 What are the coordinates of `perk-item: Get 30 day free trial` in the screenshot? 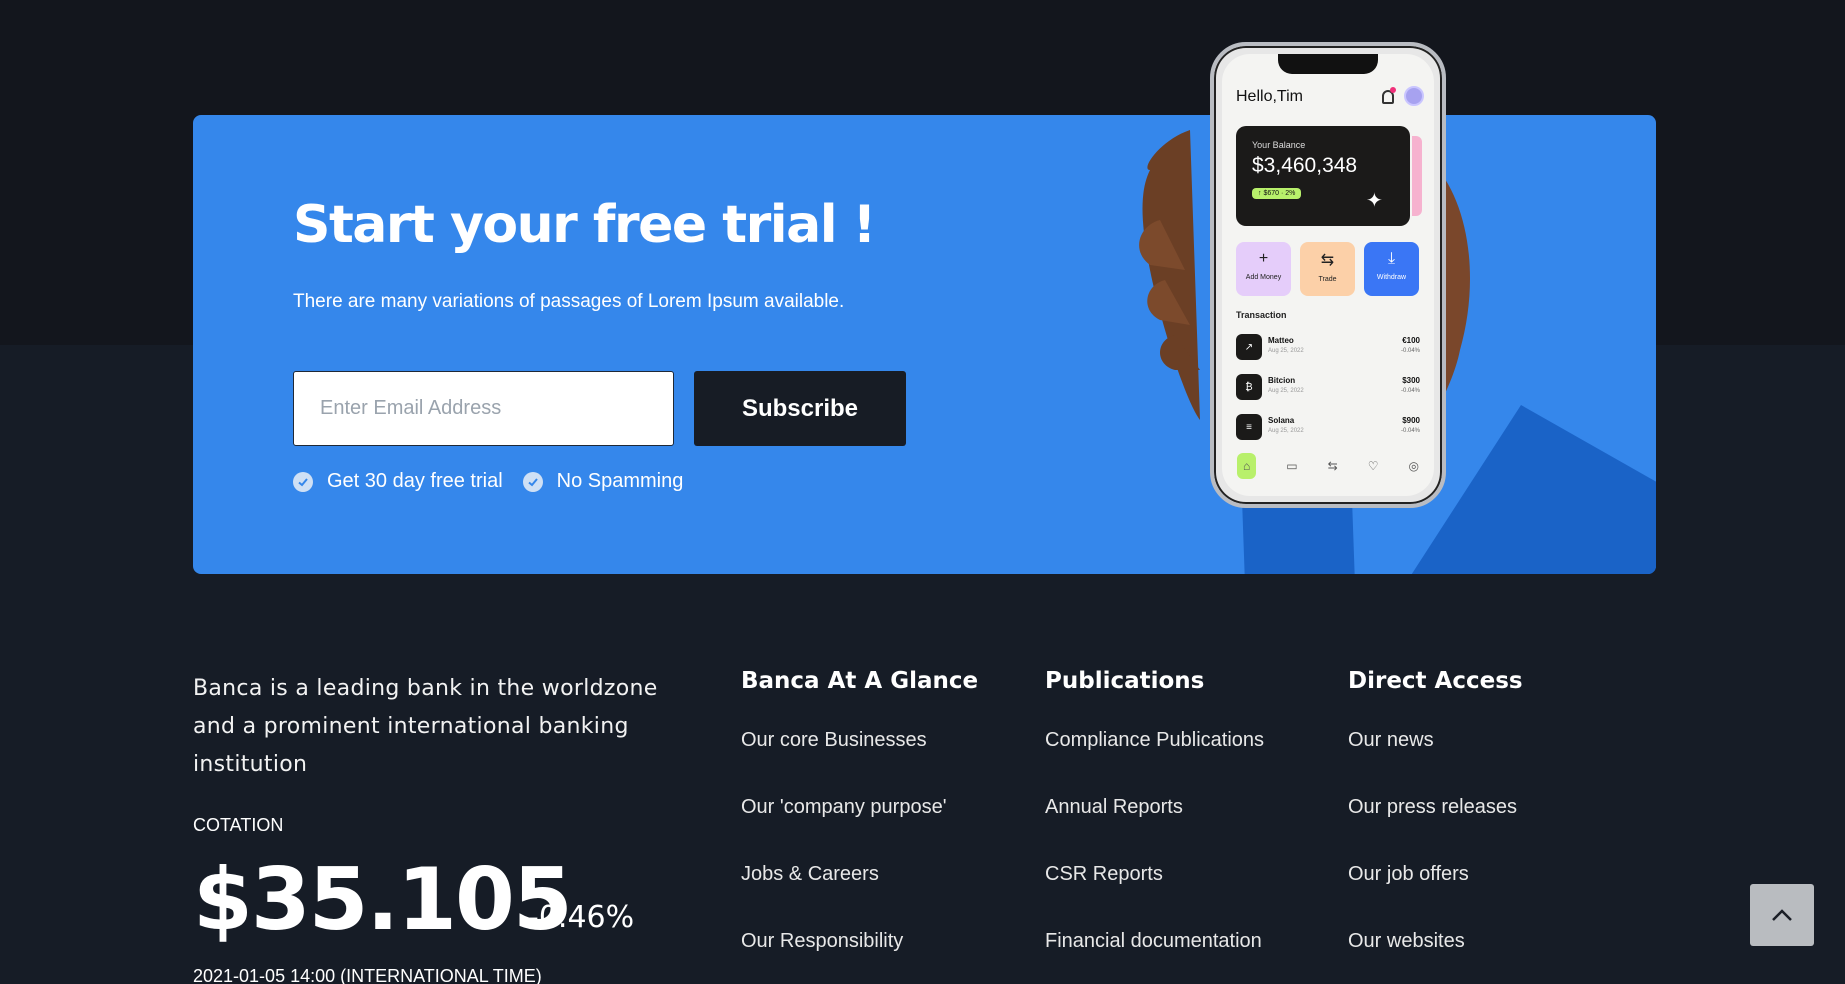 It's located at (398, 481).